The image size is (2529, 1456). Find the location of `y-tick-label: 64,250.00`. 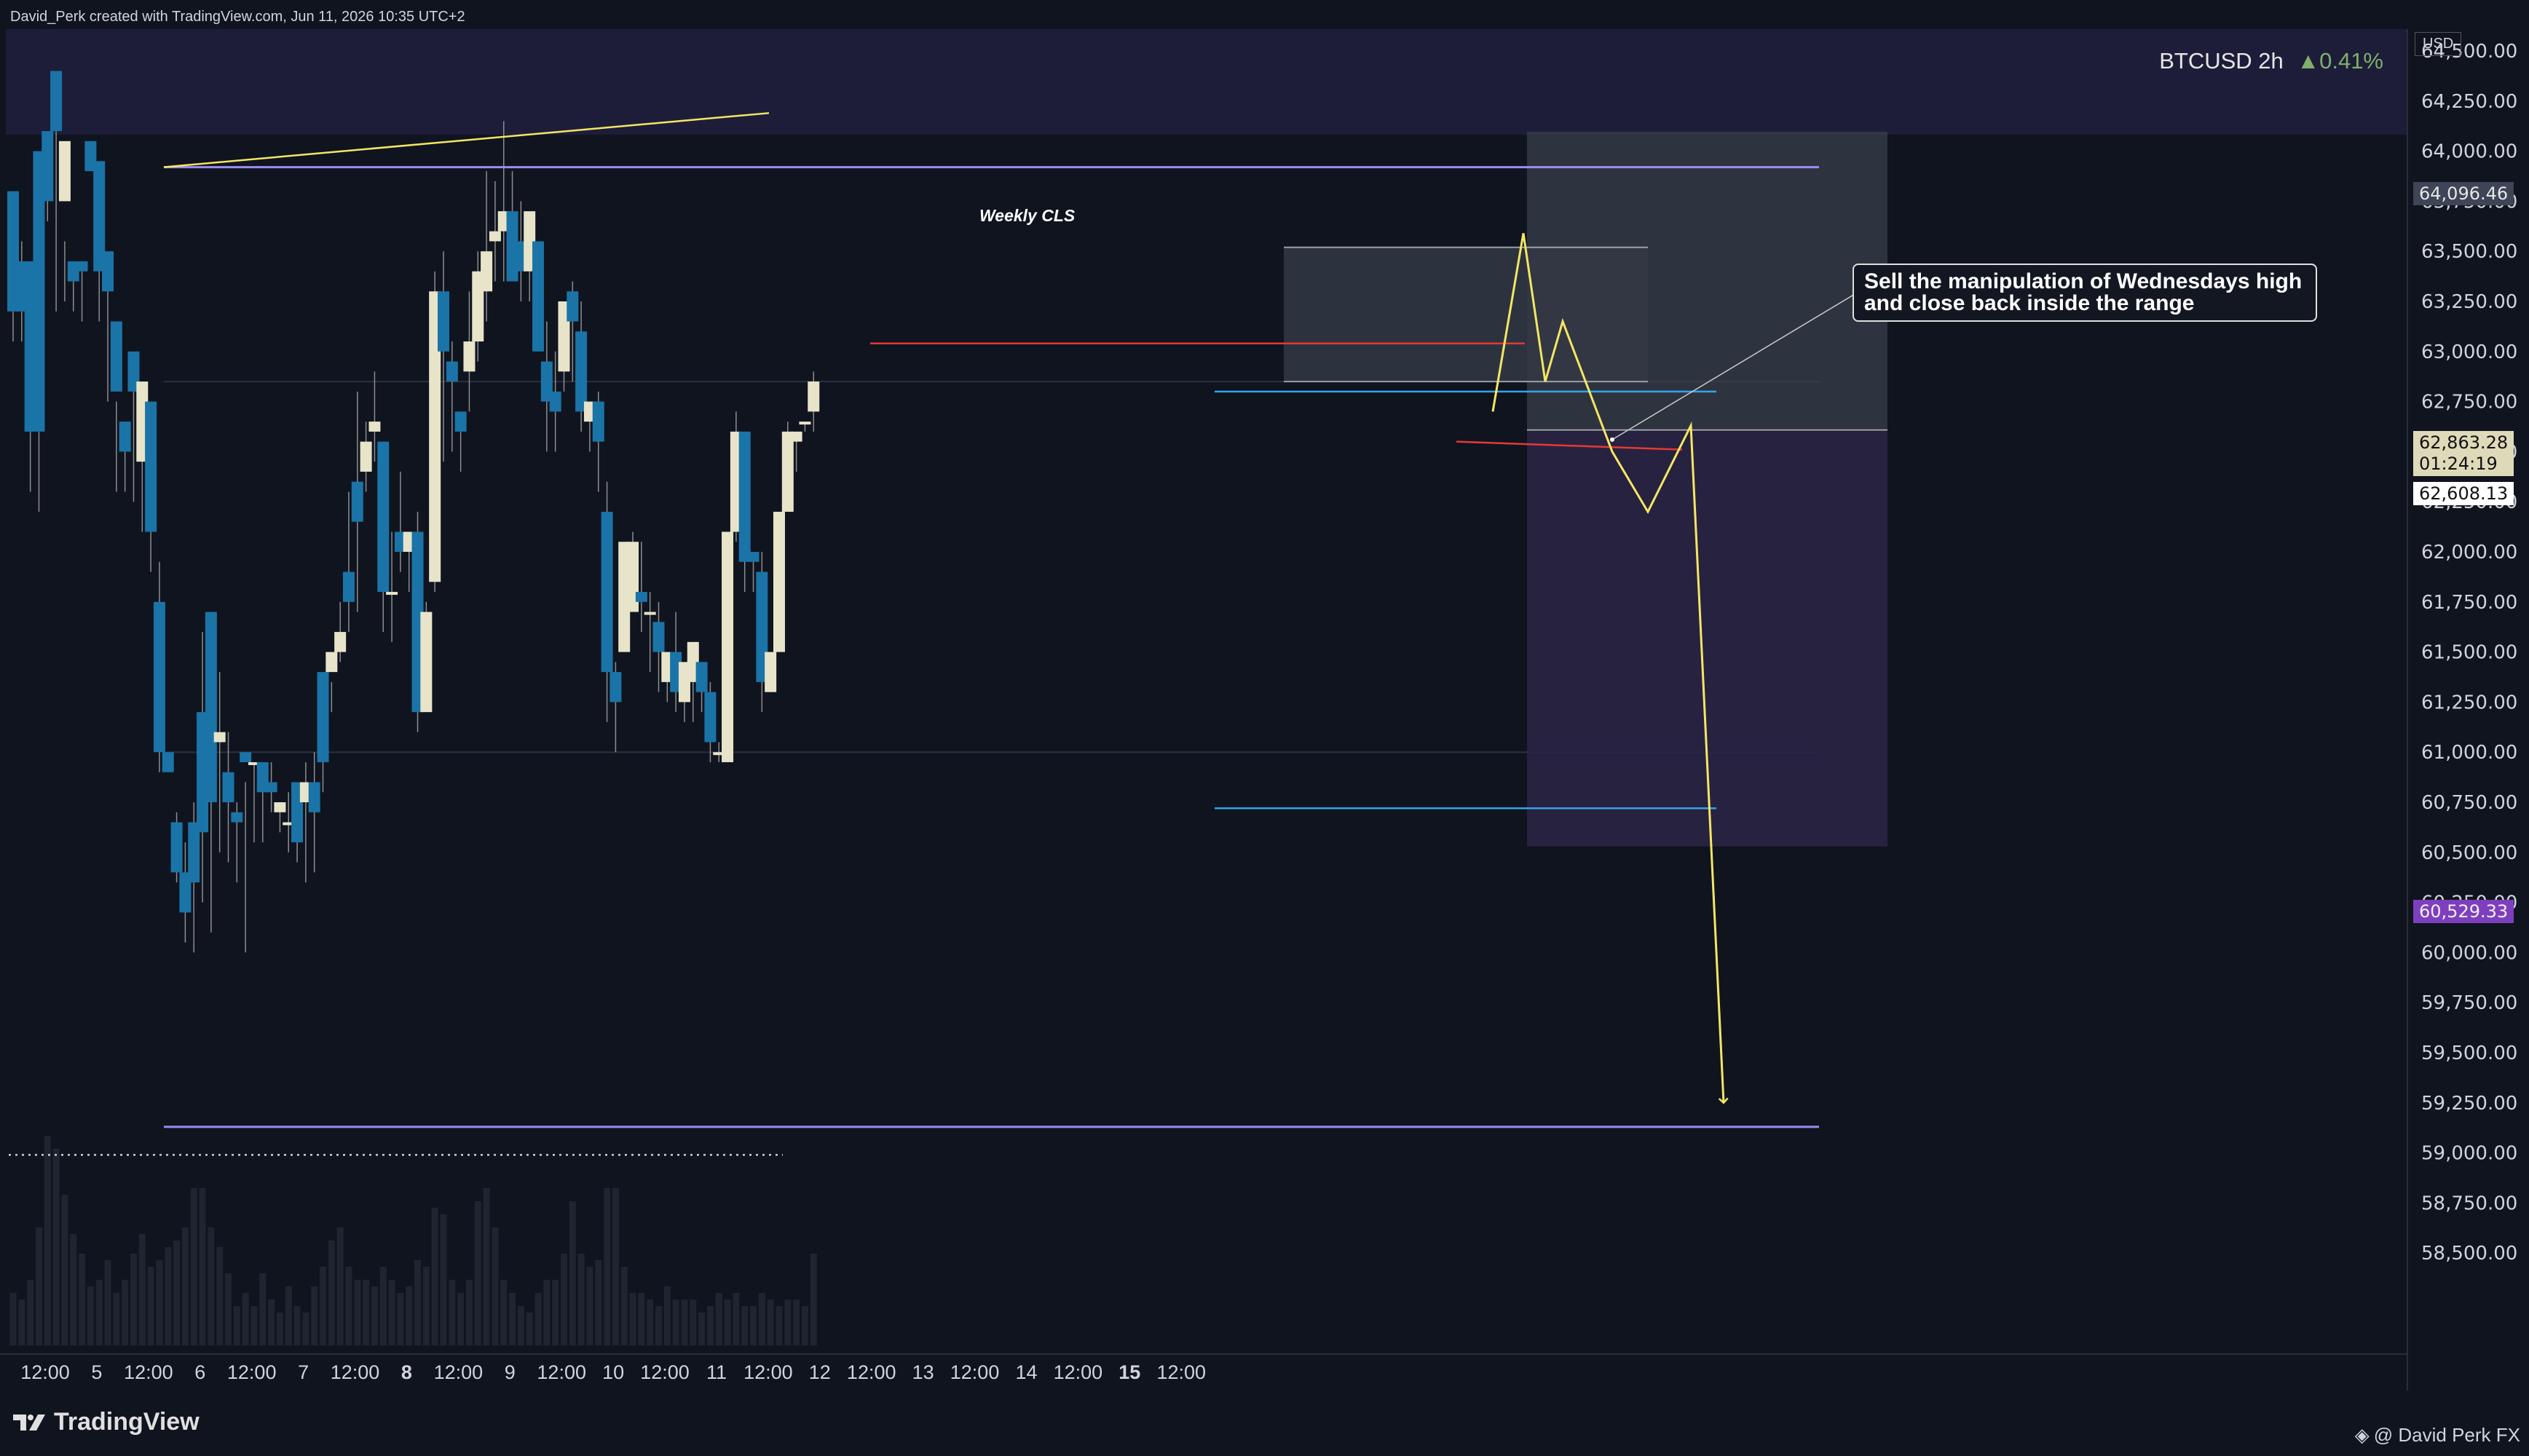

y-tick-label: 64,250.00 is located at coordinates (2469, 102).